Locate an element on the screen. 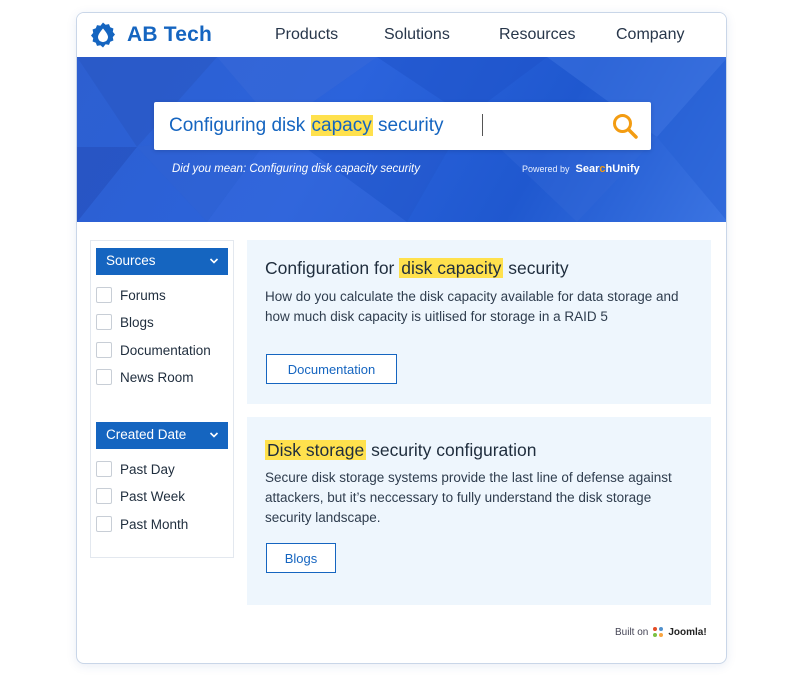 This screenshot has width=800, height=677. footer-built-on: Built on Joomla! is located at coordinates (661, 632).